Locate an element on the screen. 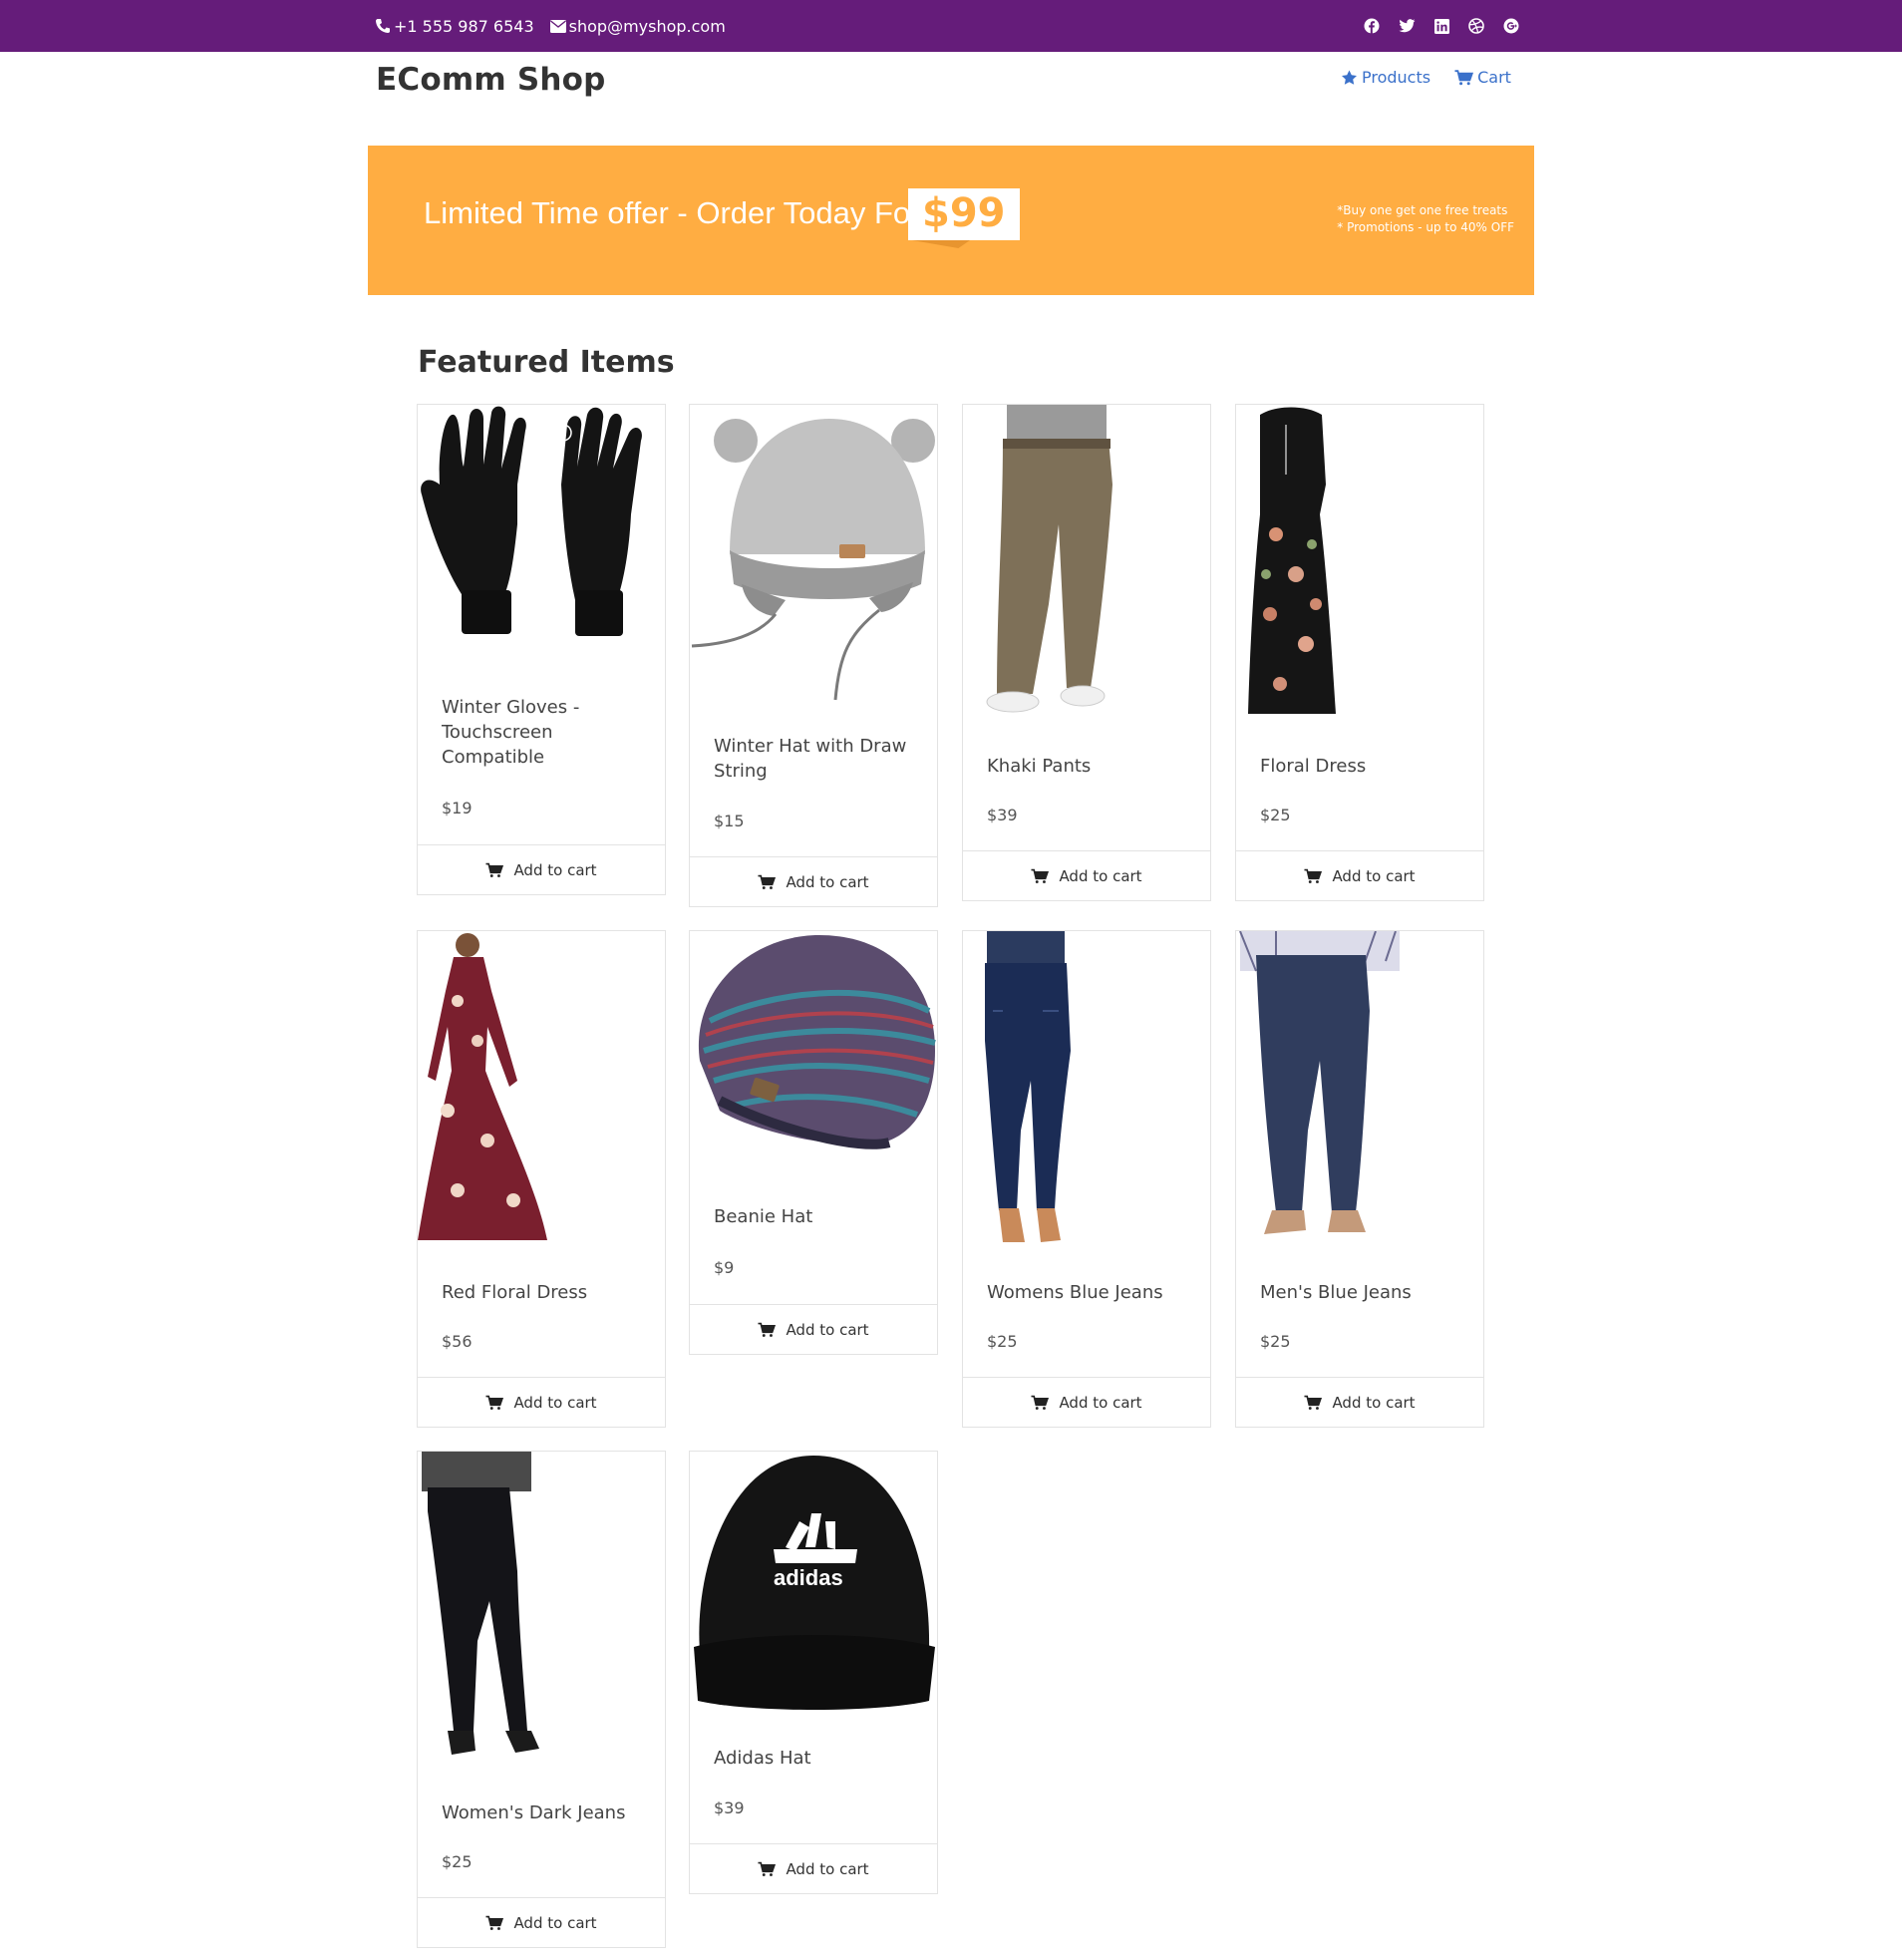 The height and width of the screenshot is (1960, 1902). product-card: Women's Dark Jeans $25 Add to cart is located at coordinates (541, 1699).